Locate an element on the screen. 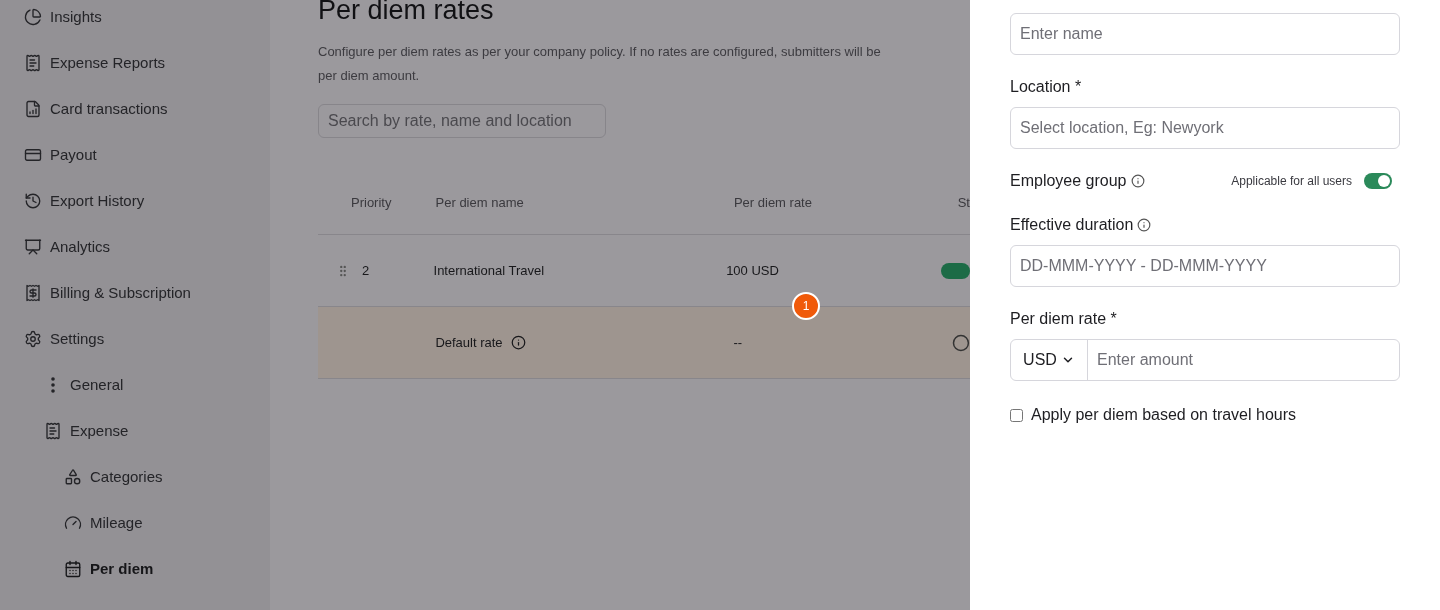  currency-select: USD is located at coordinates (1049, 360).